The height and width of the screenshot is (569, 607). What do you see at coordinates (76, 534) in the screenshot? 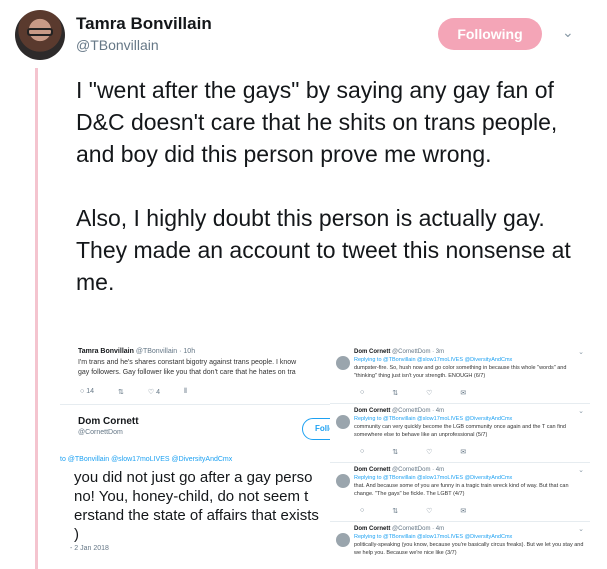
I see `reply-line: )` at bounding box center [76, 534].